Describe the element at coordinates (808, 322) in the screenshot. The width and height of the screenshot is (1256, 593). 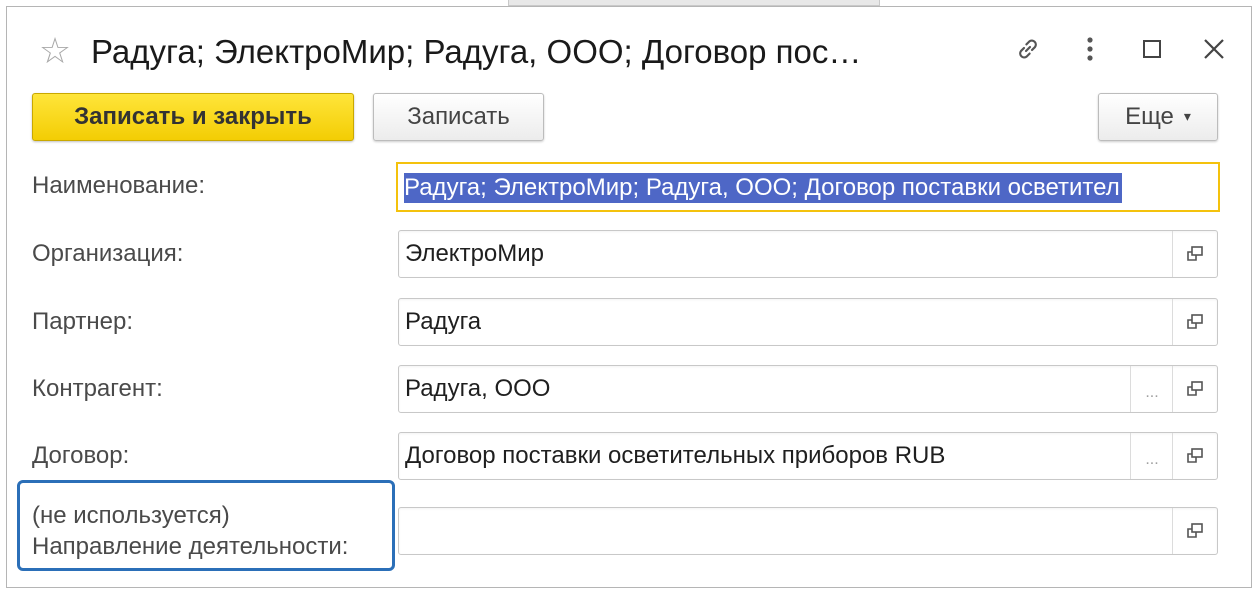
I see `partner-field: Радуга` at that location.